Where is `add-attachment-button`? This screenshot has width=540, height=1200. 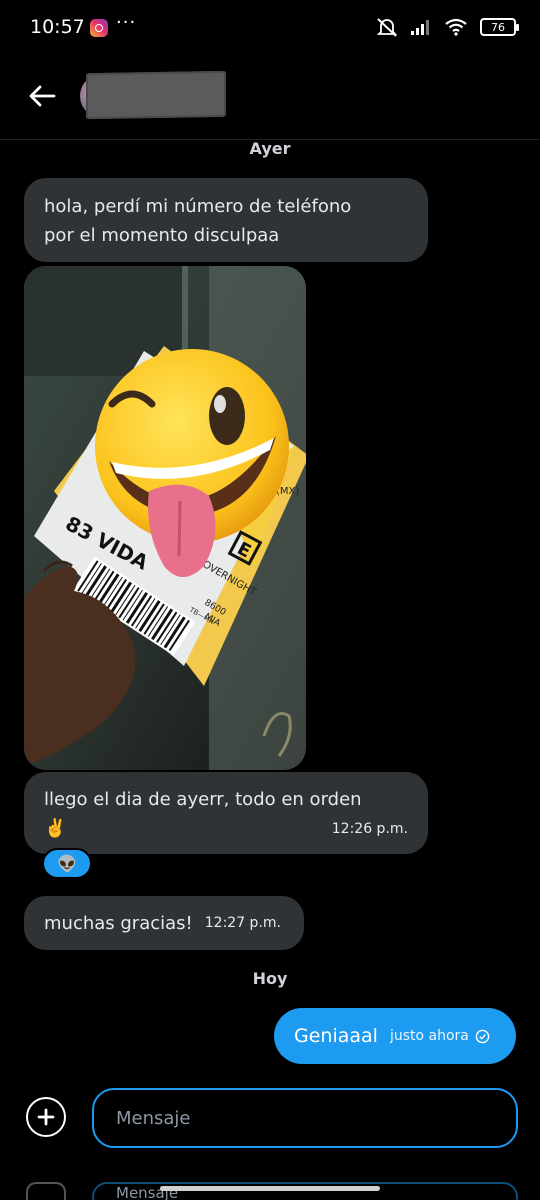
add-attachment-button is located at coordinates (46, 1117).